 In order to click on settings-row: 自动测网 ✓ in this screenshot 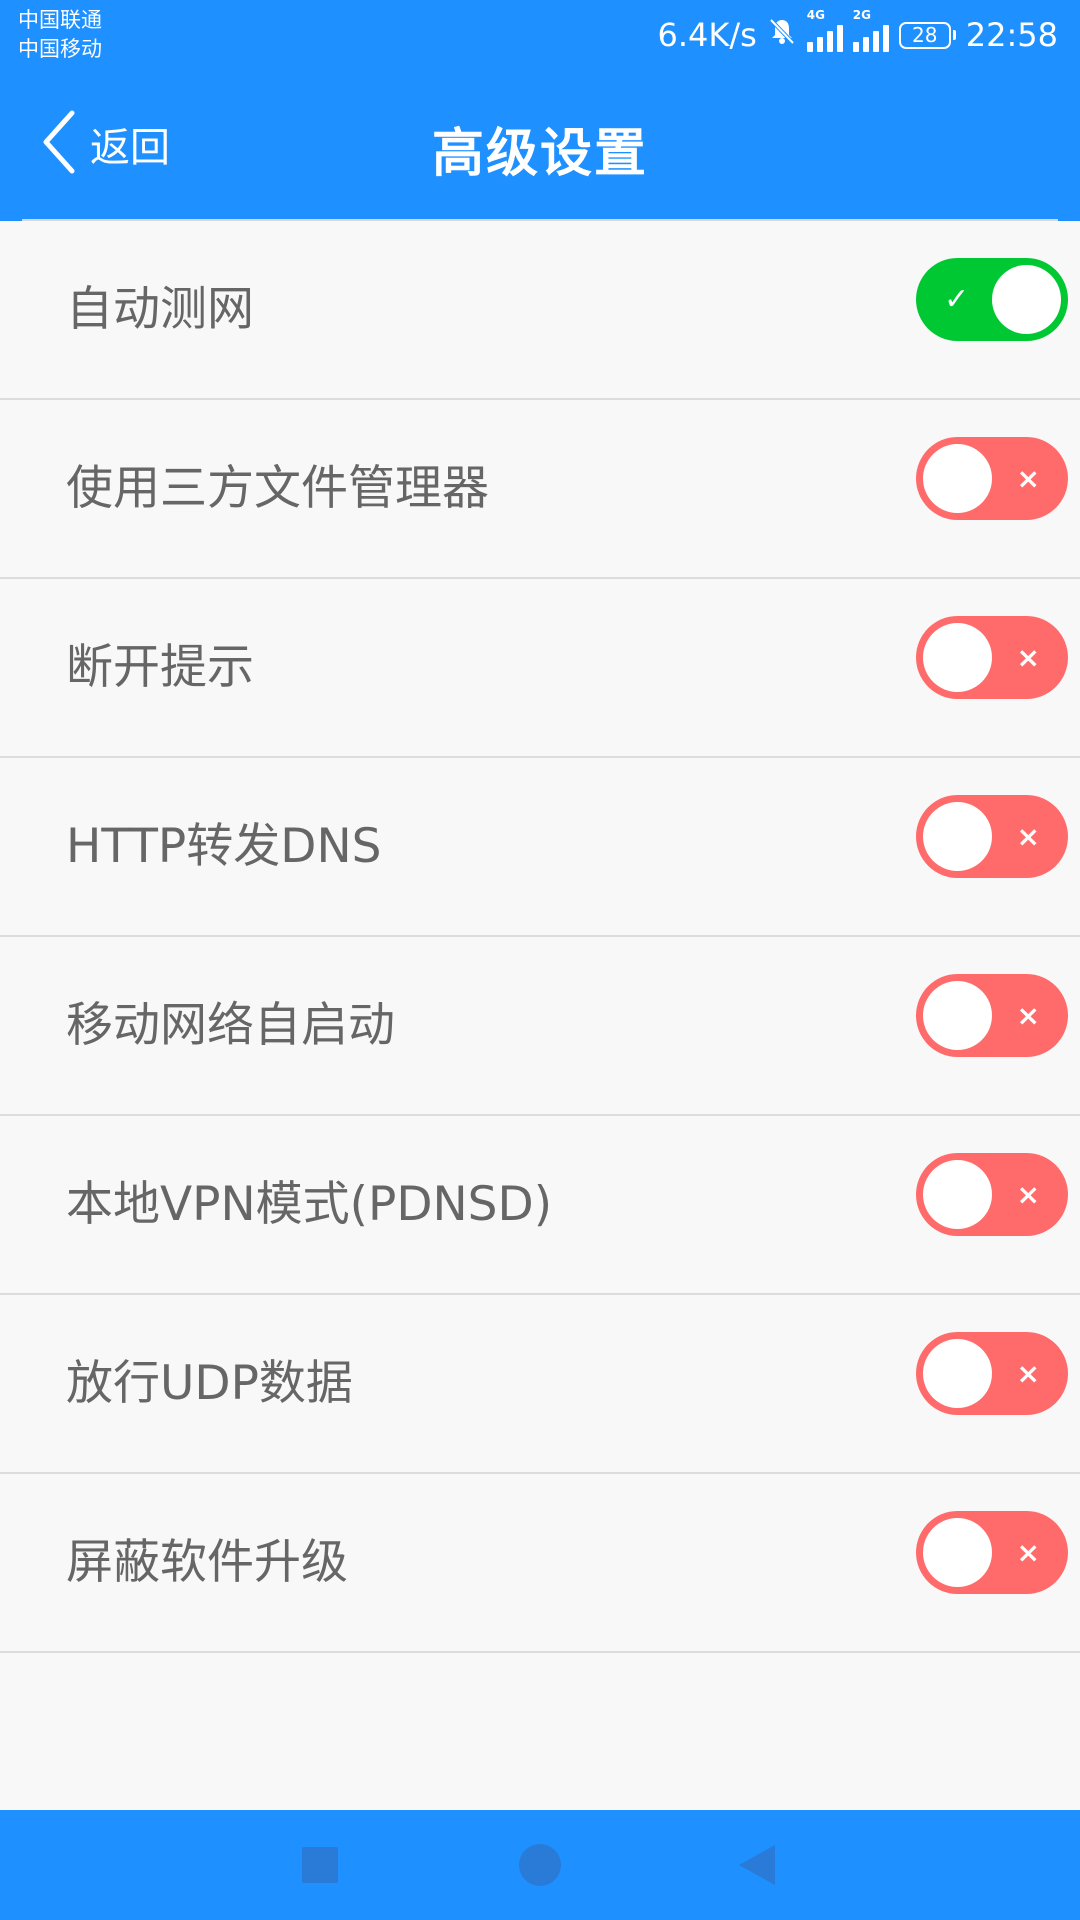, I will do `click(540, 310)`.